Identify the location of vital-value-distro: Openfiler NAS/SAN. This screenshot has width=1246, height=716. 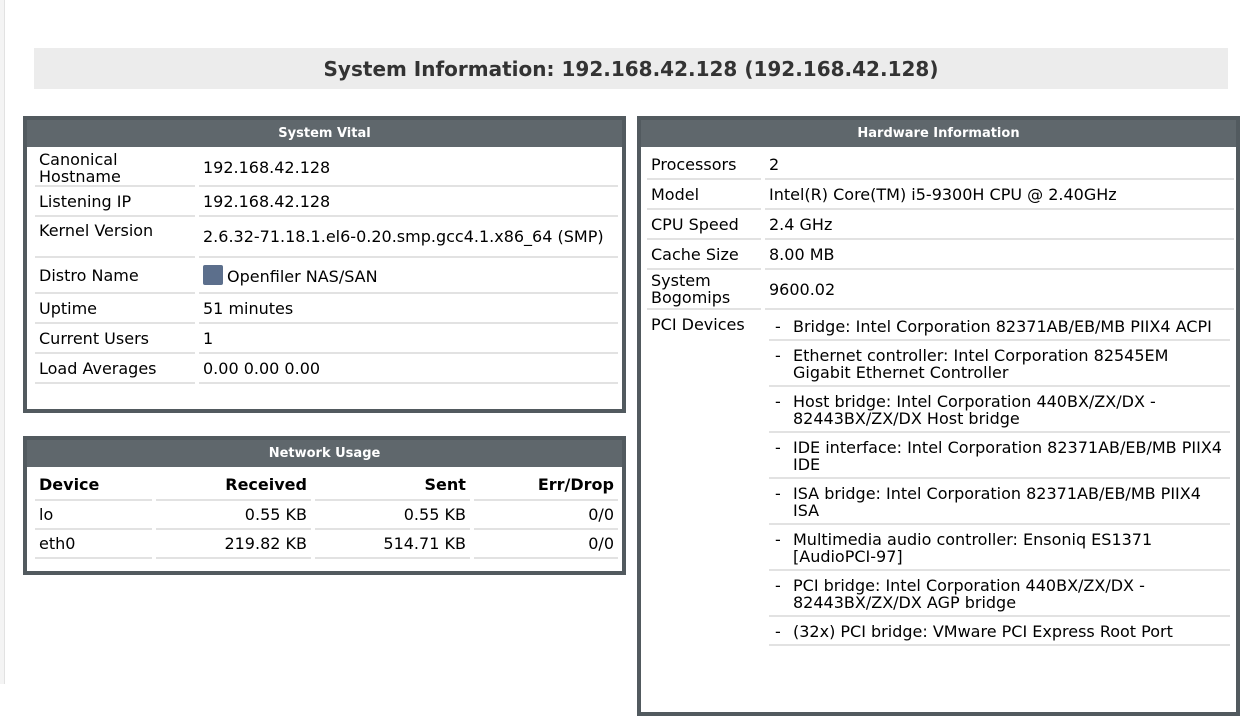
(408, 276).